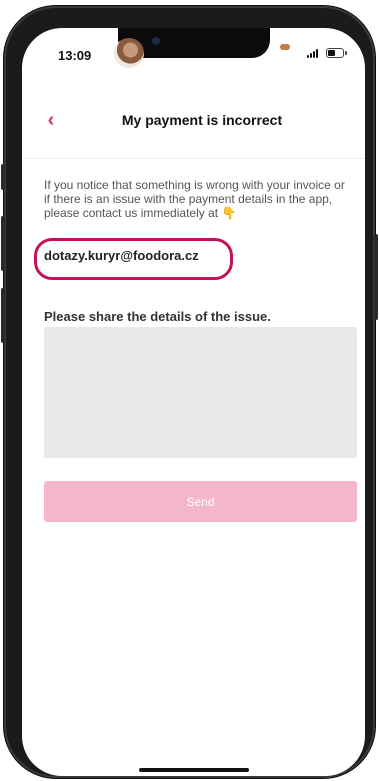 The height and width of the screenshot is (781, 379). I want to click on issue-details-label: Please share the details of the issue., so click(157, 316).